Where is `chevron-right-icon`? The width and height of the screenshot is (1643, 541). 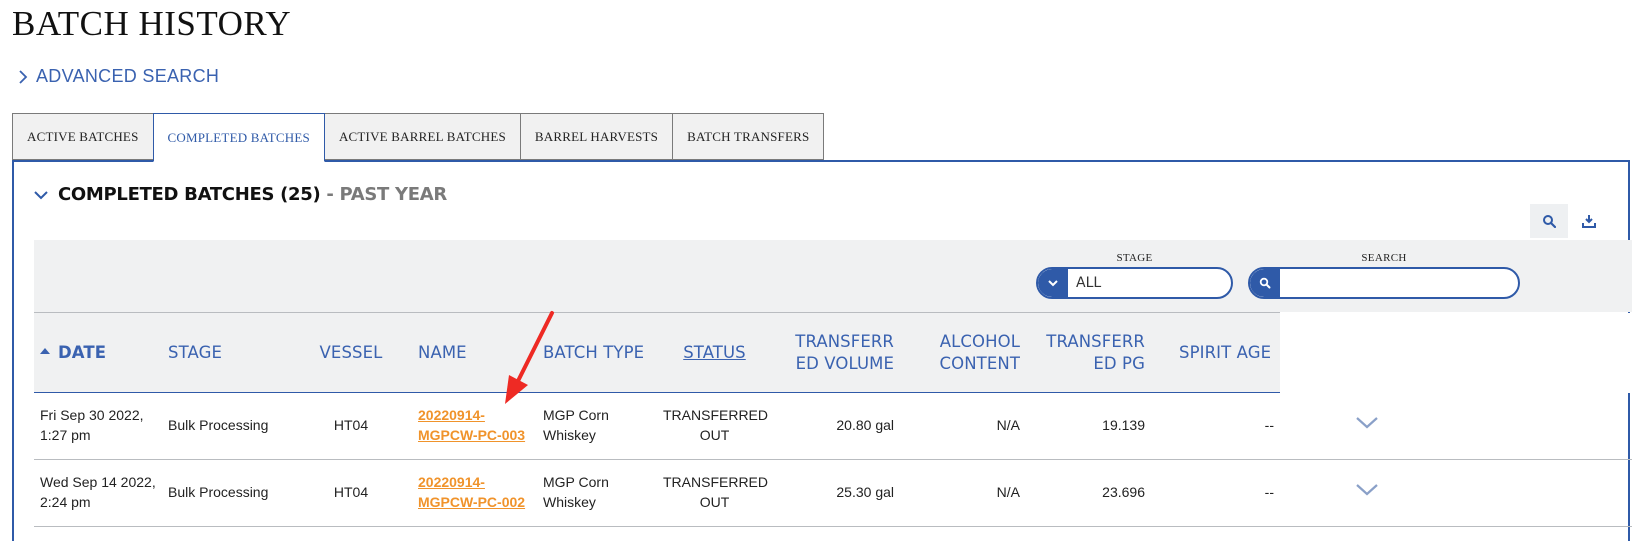
chevron-right-icon is located at coordinates (23, 76).